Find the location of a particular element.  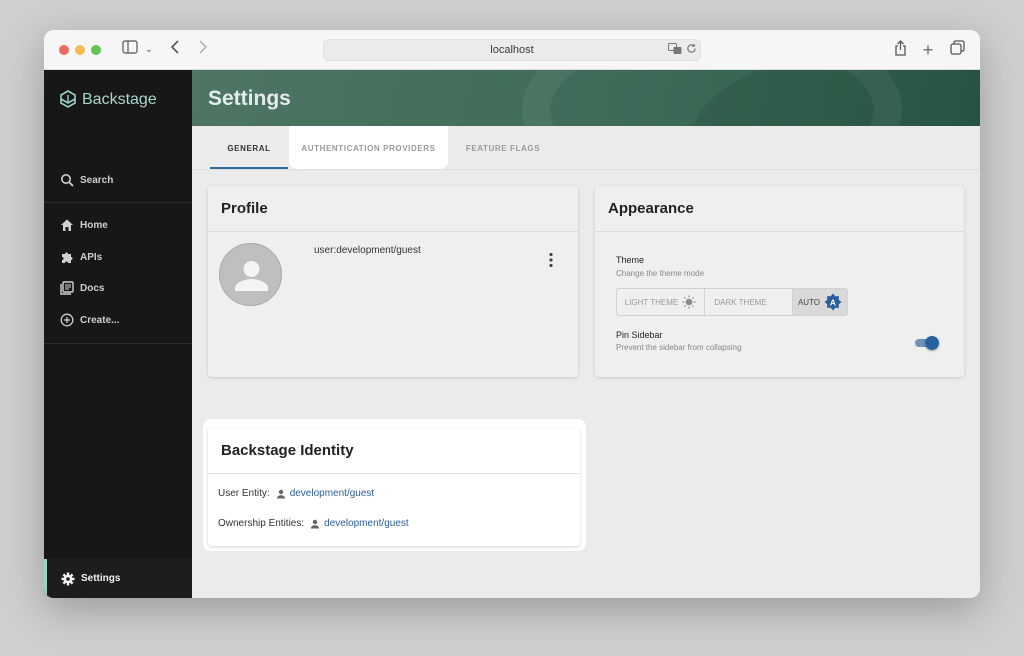

tab-feature-flags: FEATURE FLAGS is located at coordinates (503, 148).